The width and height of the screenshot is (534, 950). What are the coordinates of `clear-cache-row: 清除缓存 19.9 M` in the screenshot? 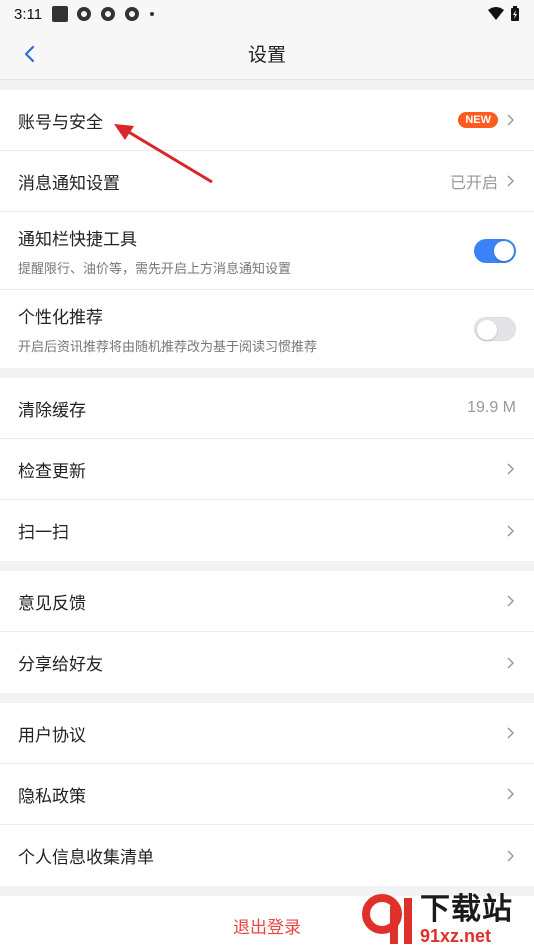 It's located at (267, 408).